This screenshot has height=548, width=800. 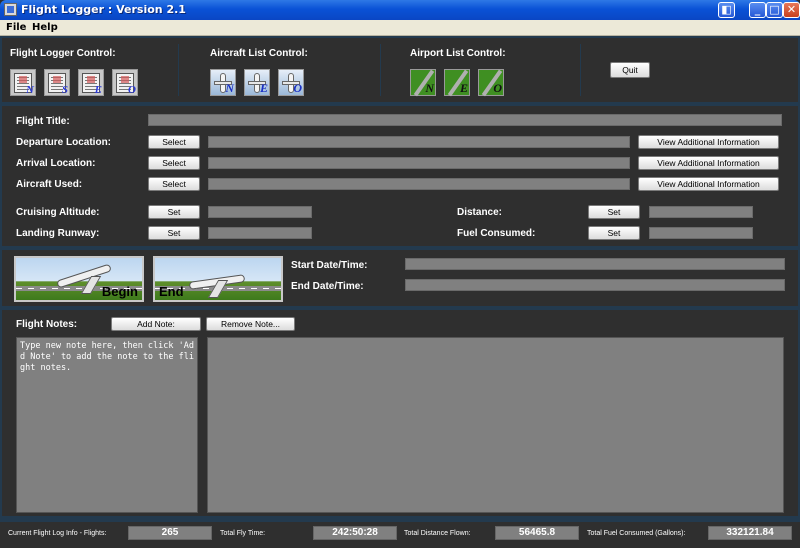 I want to click on arrival-location-label: Arrival Location:, so click(x=56, y=163).